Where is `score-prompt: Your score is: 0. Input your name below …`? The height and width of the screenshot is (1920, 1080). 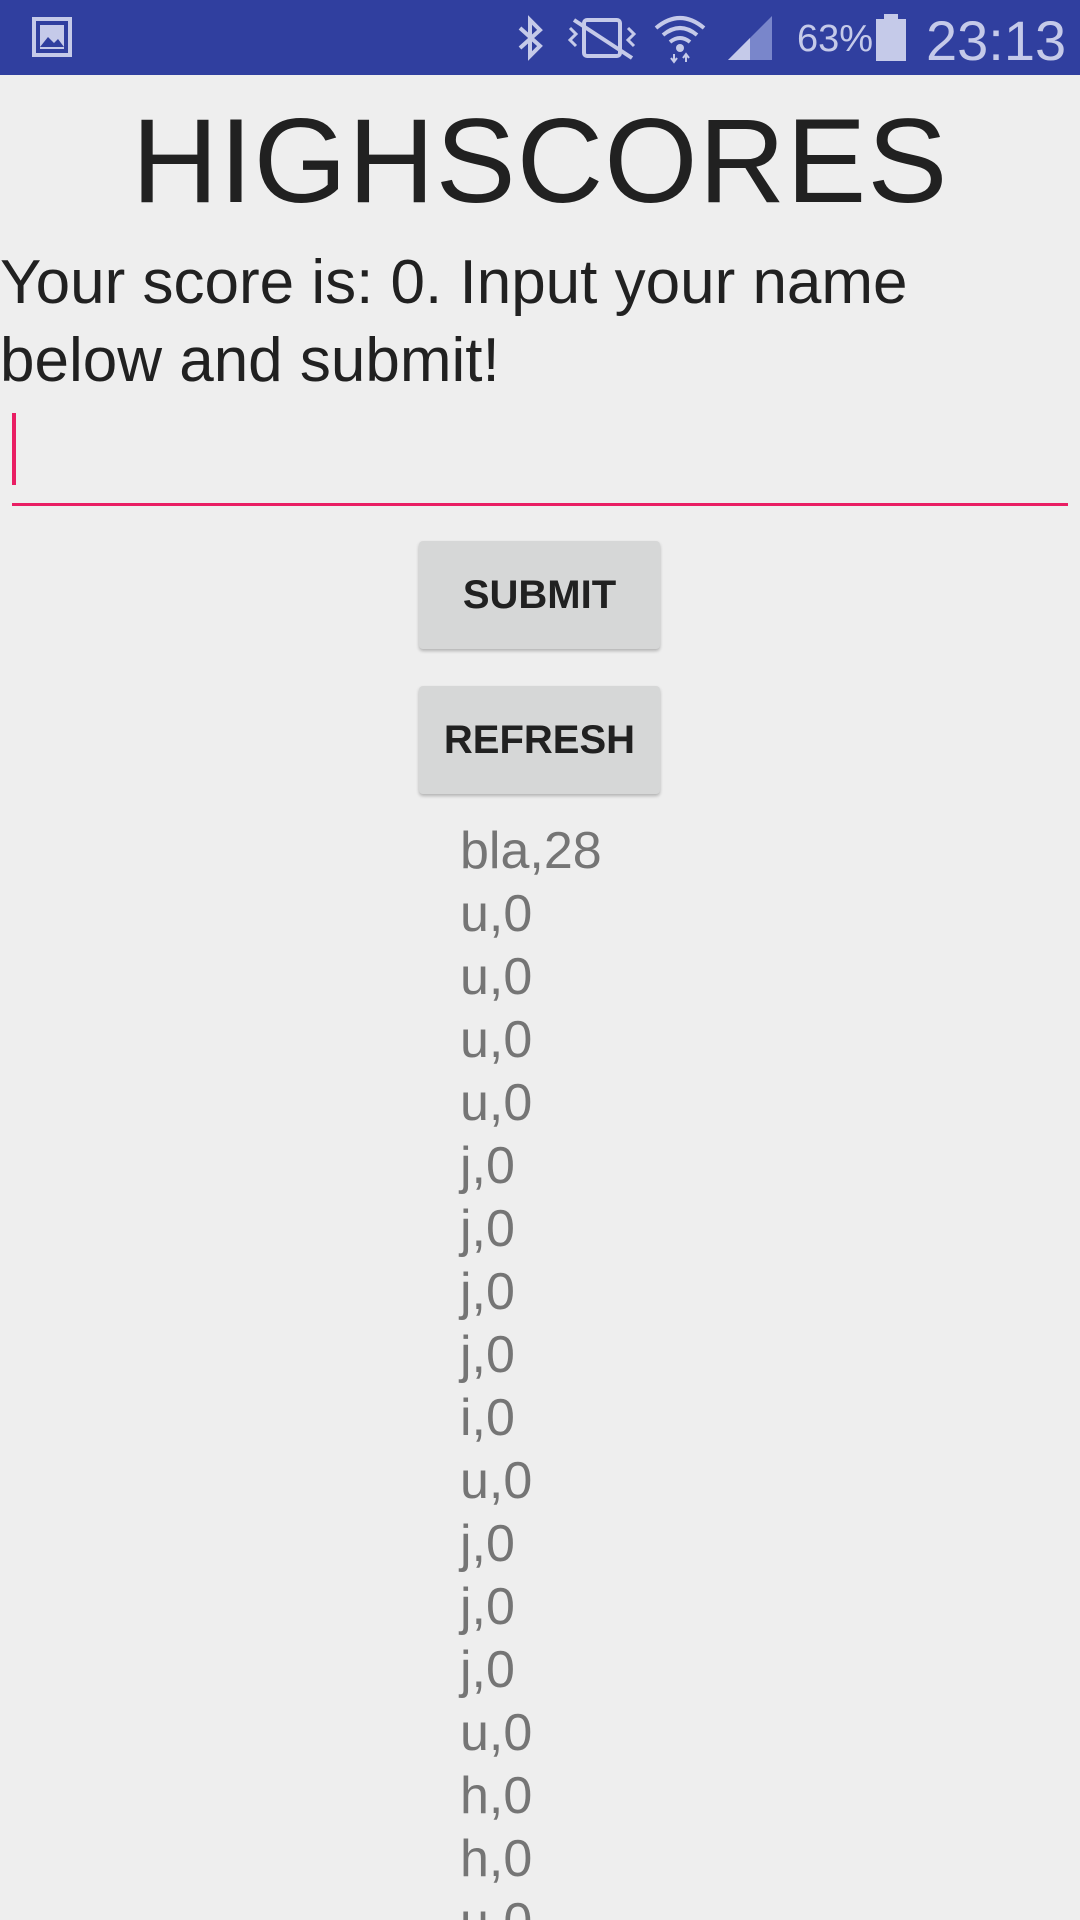
score-prompt: Your score is: 0. Input your name below … is located at coordinates (454, 321).